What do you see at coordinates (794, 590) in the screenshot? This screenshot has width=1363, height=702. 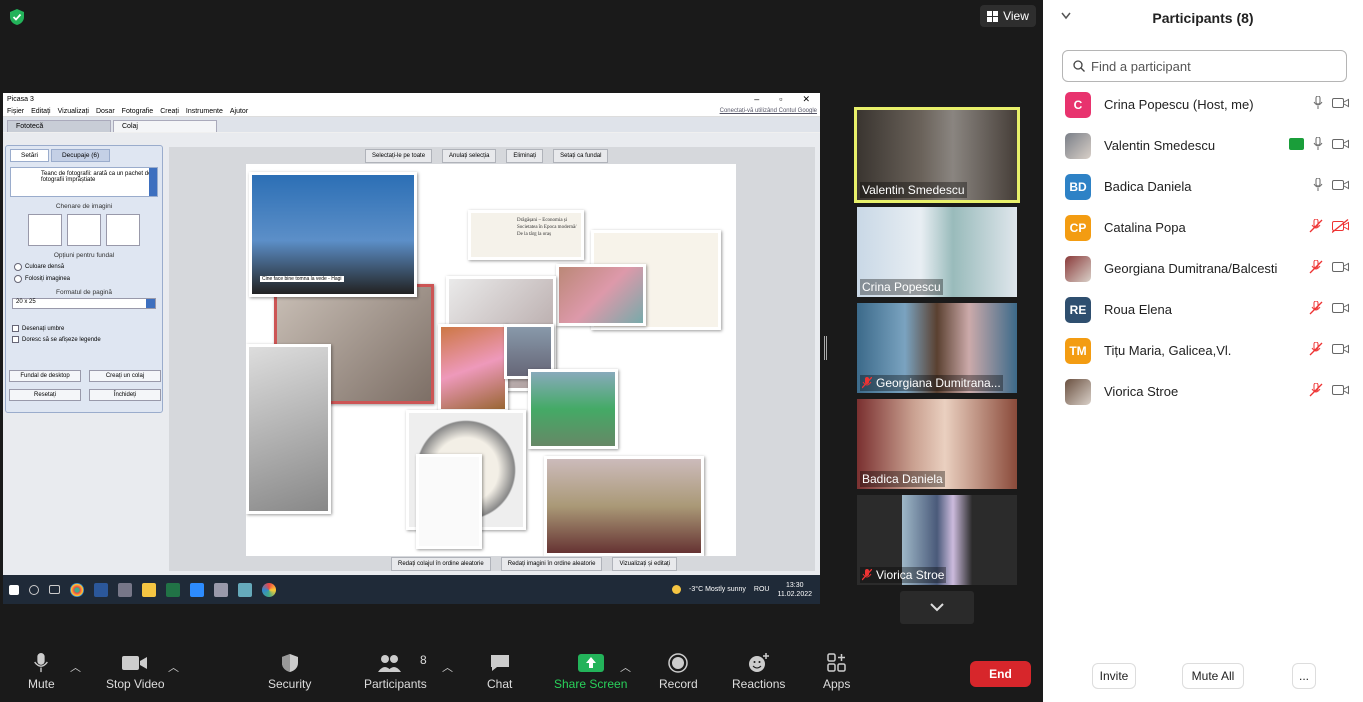 I see `clock: 13:30 11.02.2022` at bounding box center [794, 590].